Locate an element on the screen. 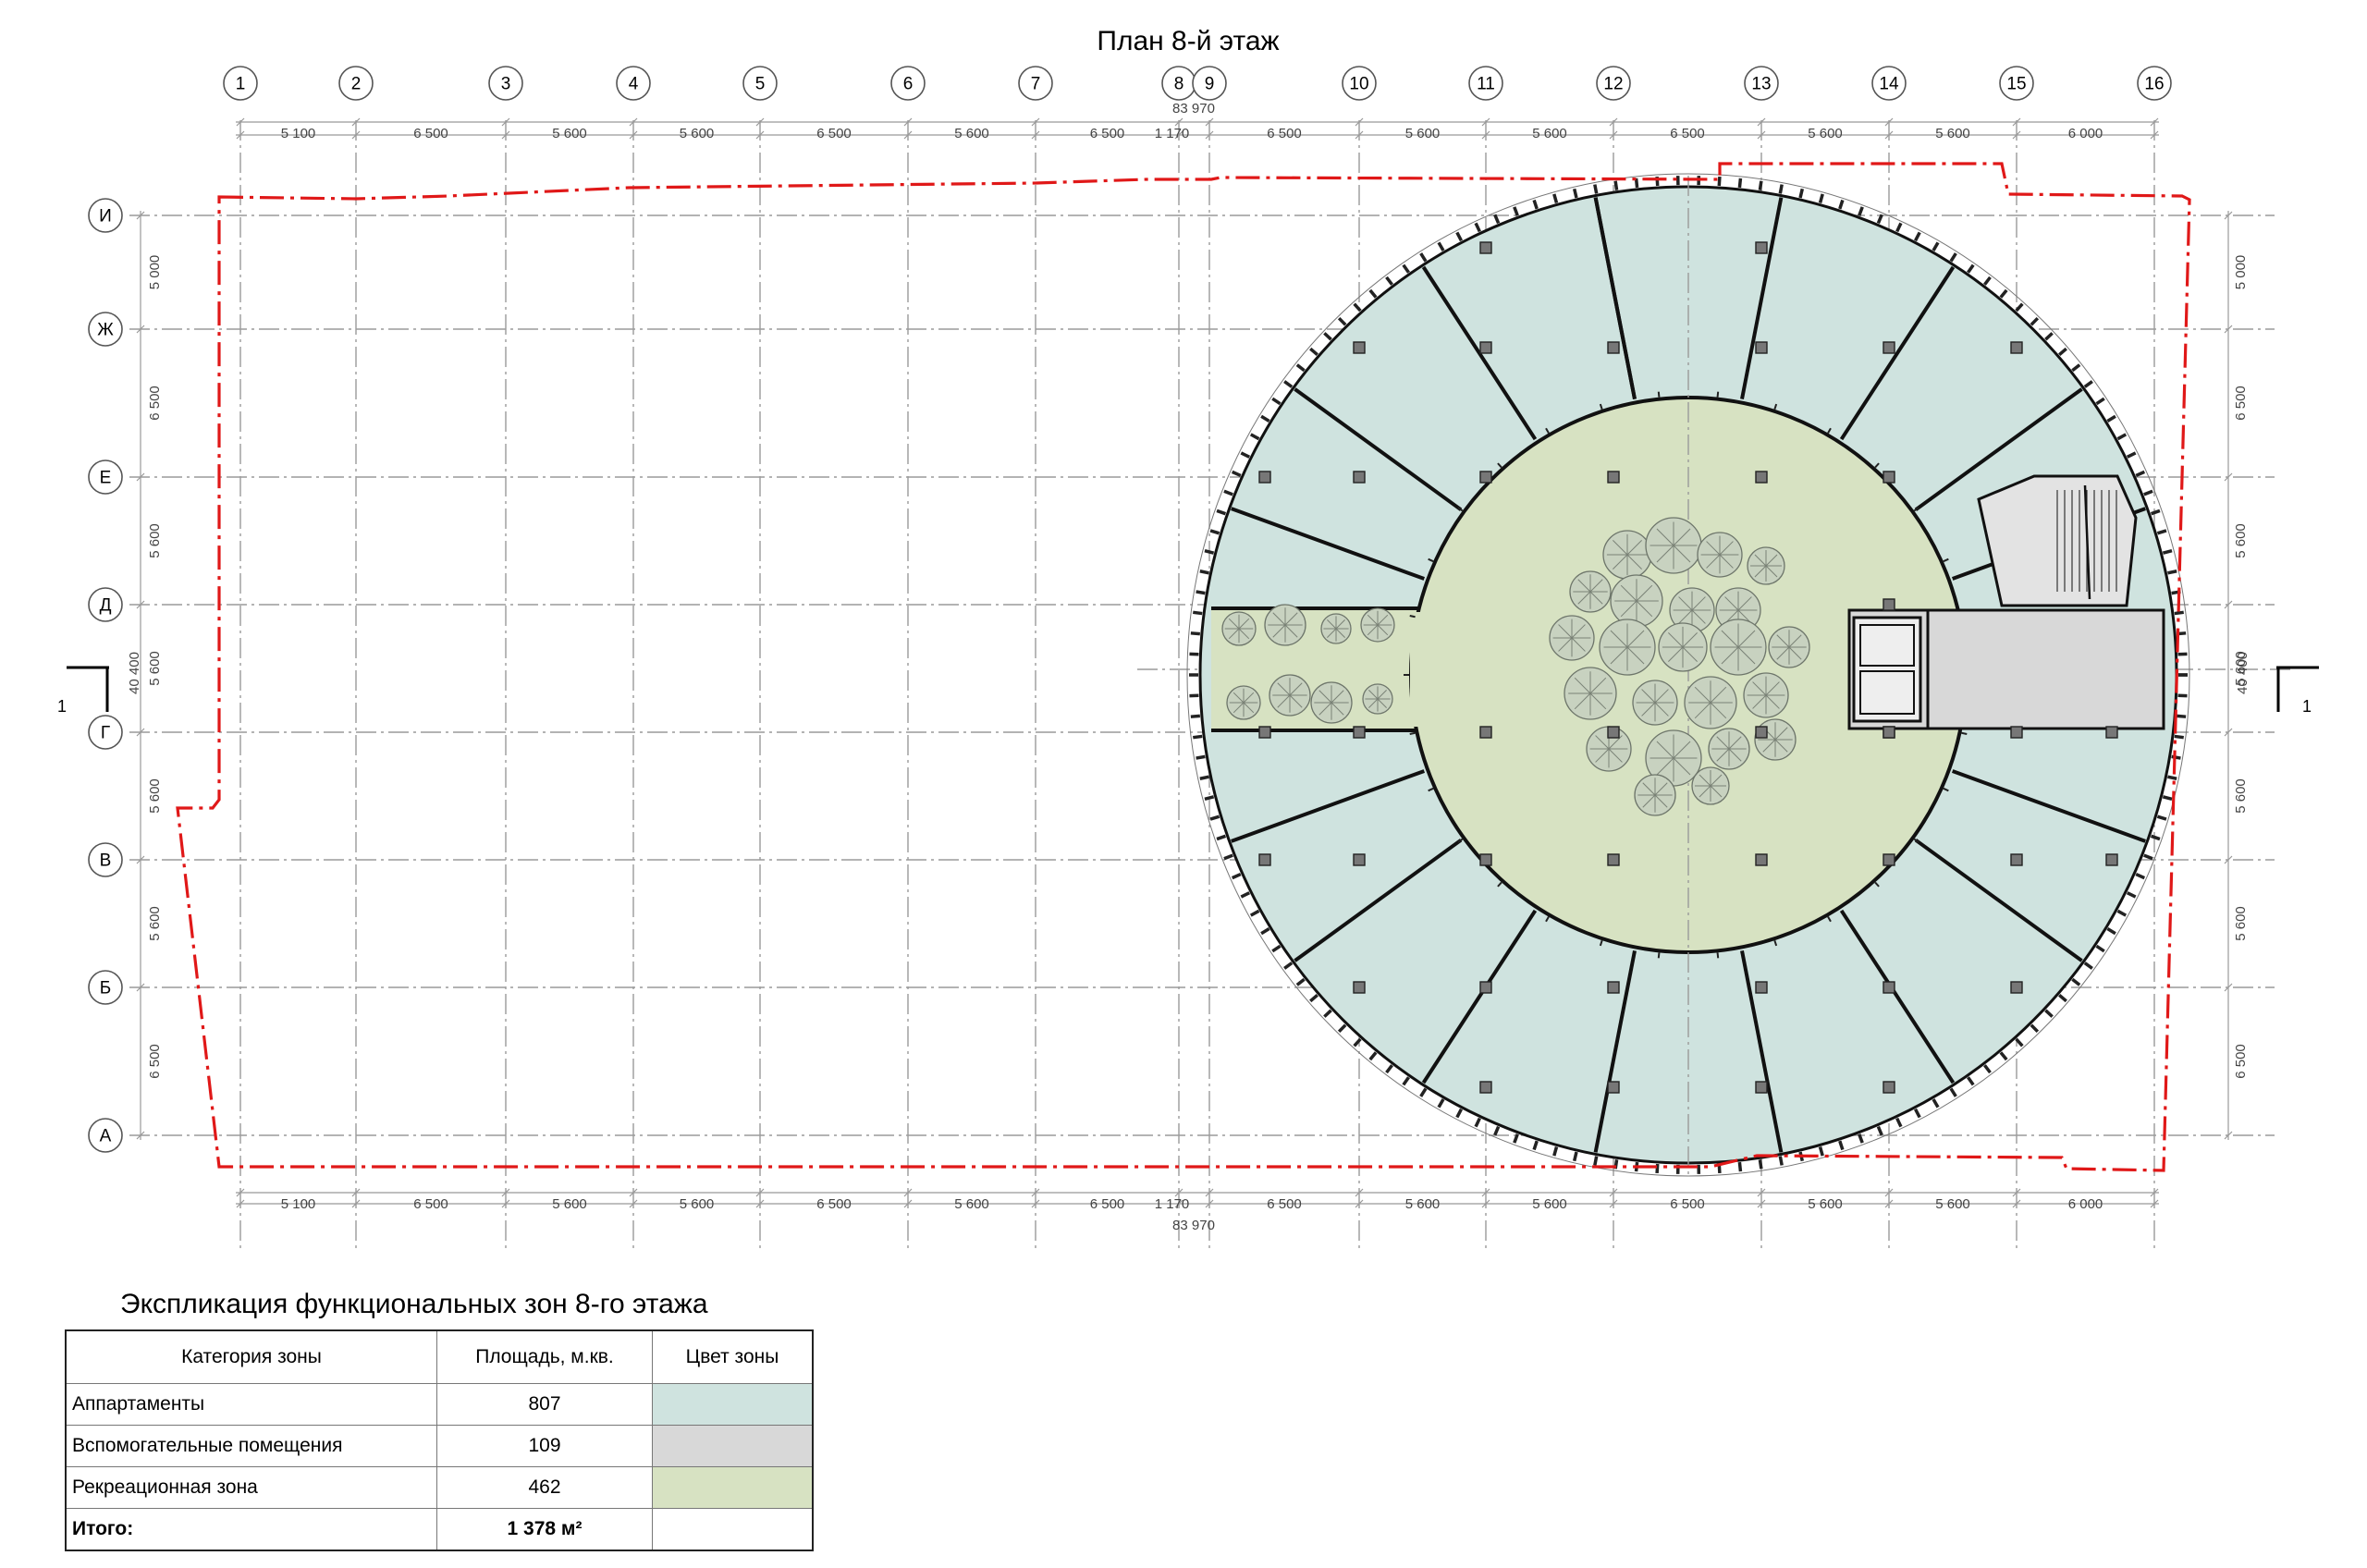 The image size is (2367, 1568). column-axis-label: 3 is located at coordinates (506, 85).